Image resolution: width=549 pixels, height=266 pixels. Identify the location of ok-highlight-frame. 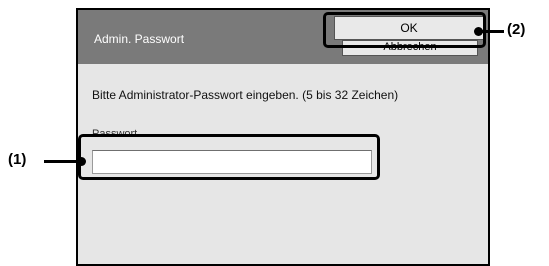
(404, 30).